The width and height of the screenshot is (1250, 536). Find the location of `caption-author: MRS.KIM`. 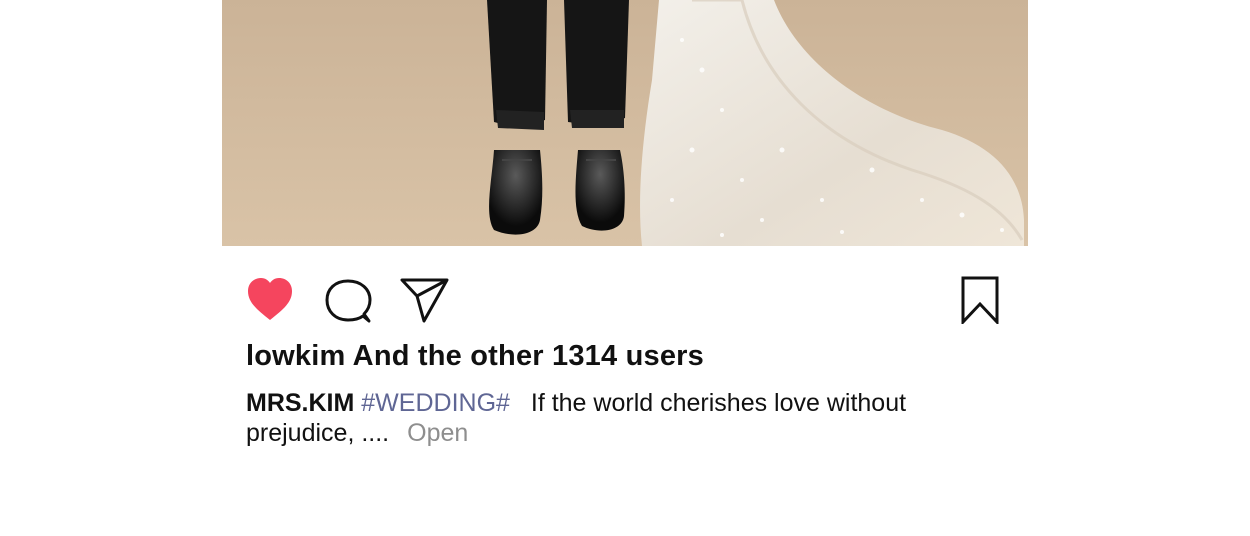

caption-author: MRS.KIM is located at coordinates (300, 403).